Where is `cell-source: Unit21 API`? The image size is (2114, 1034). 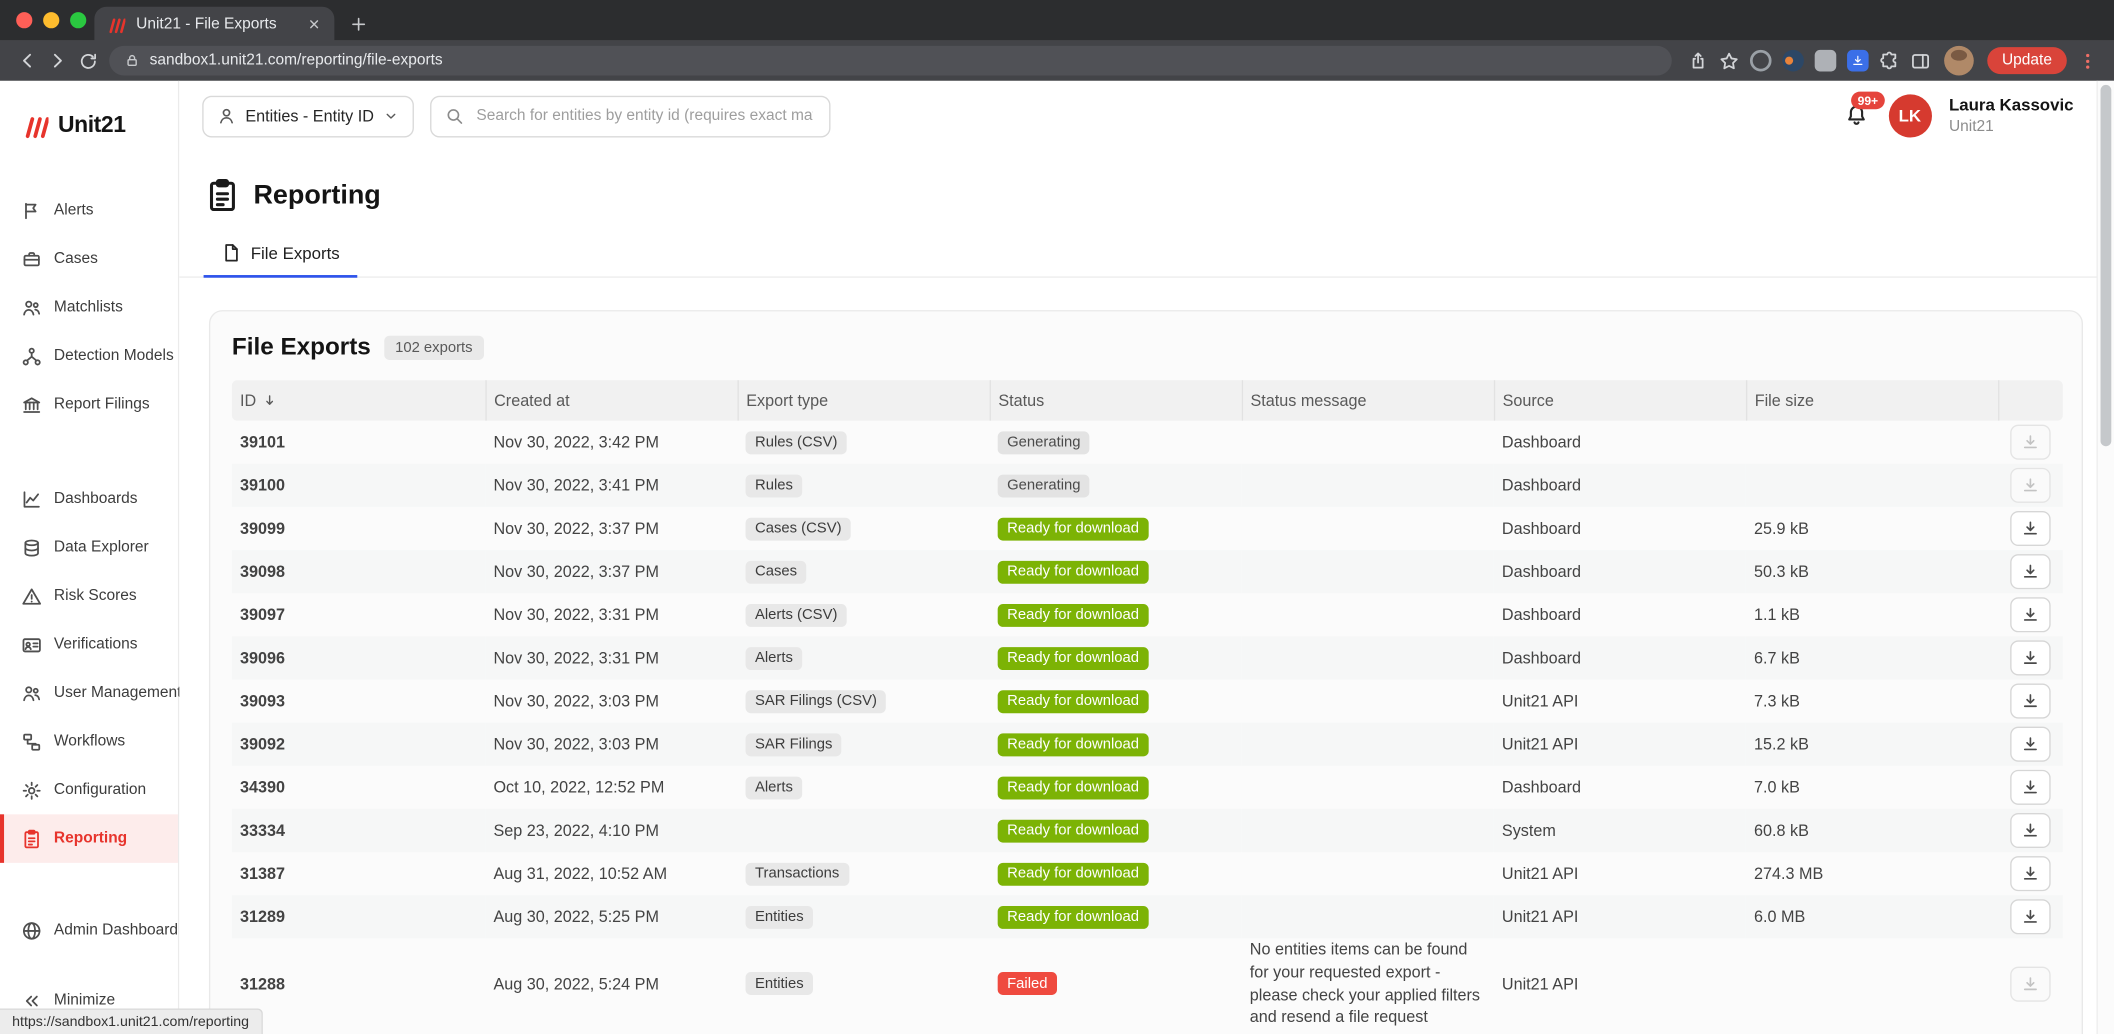 cell-source: Unit21 API is located at coordinates (1540, 744).